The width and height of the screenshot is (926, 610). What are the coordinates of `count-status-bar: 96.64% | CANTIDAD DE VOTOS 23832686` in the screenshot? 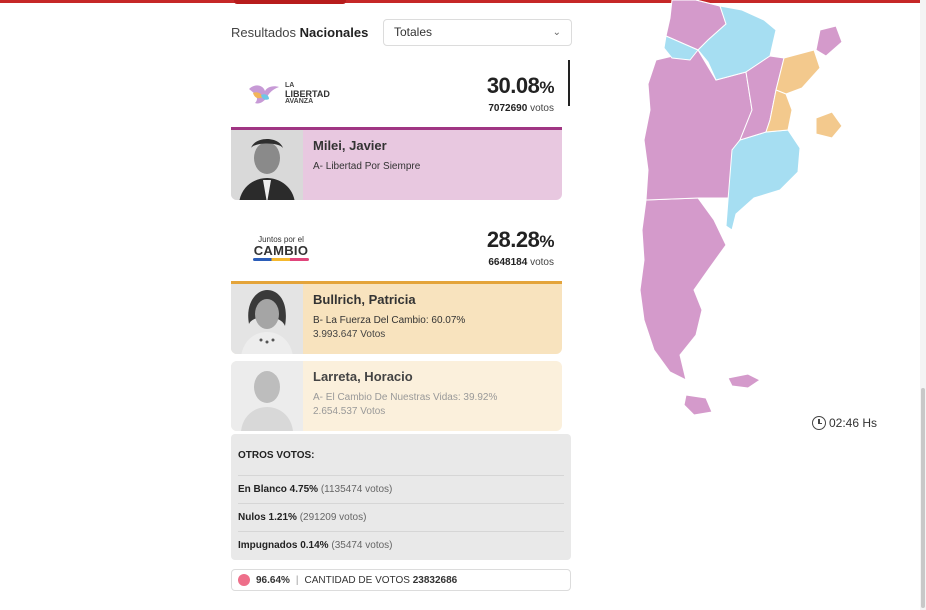 It's located at (401, 580).